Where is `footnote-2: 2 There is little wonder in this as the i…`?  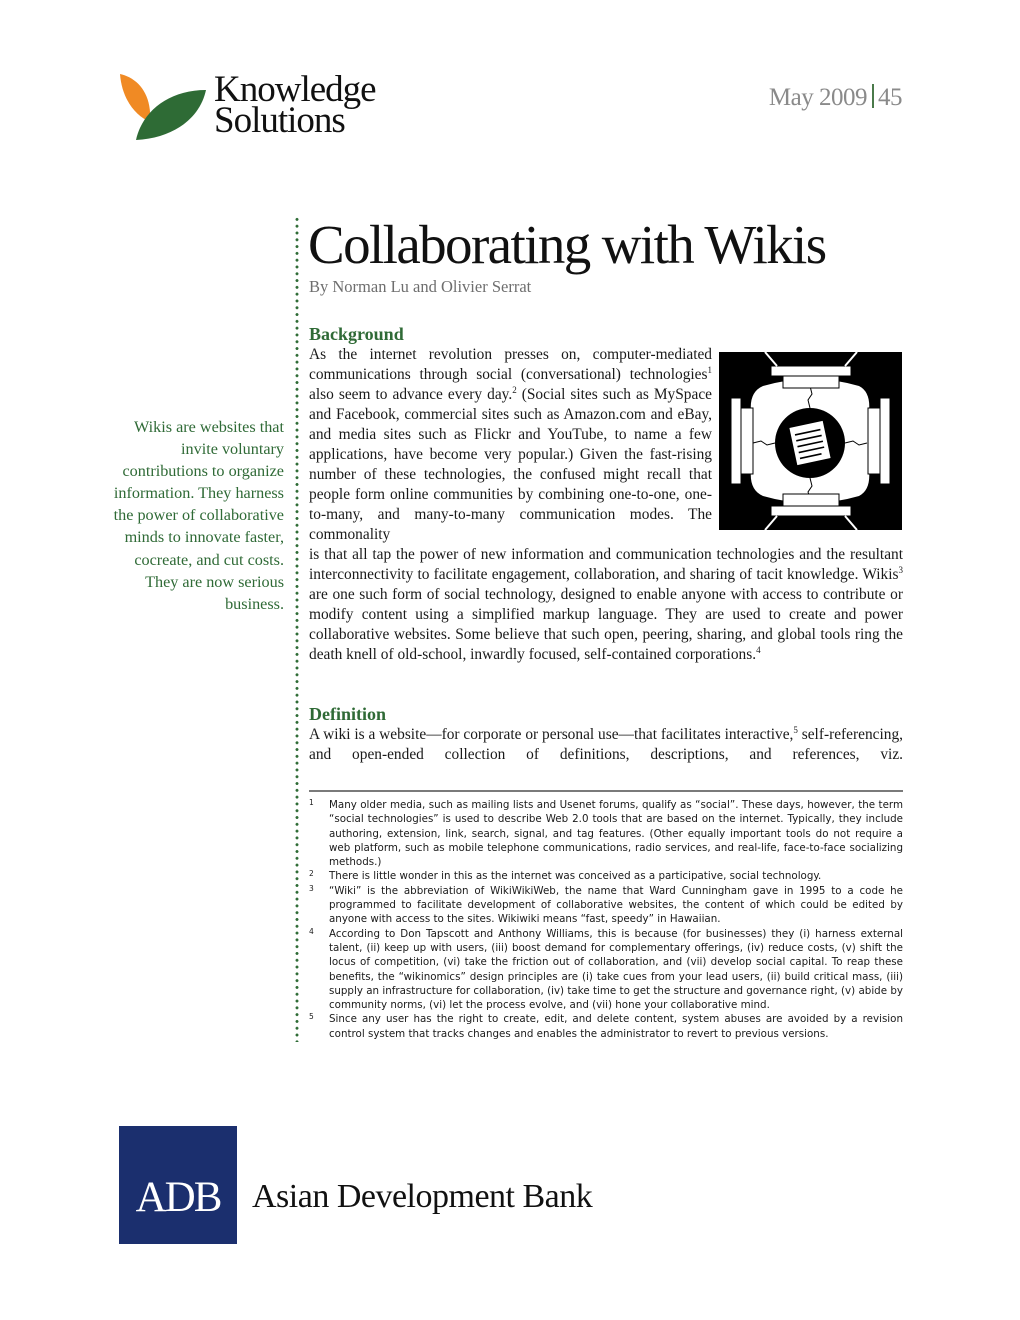
footnote-2: 2 There is little wonder in this as the i… is located at coordinates (606, 876).